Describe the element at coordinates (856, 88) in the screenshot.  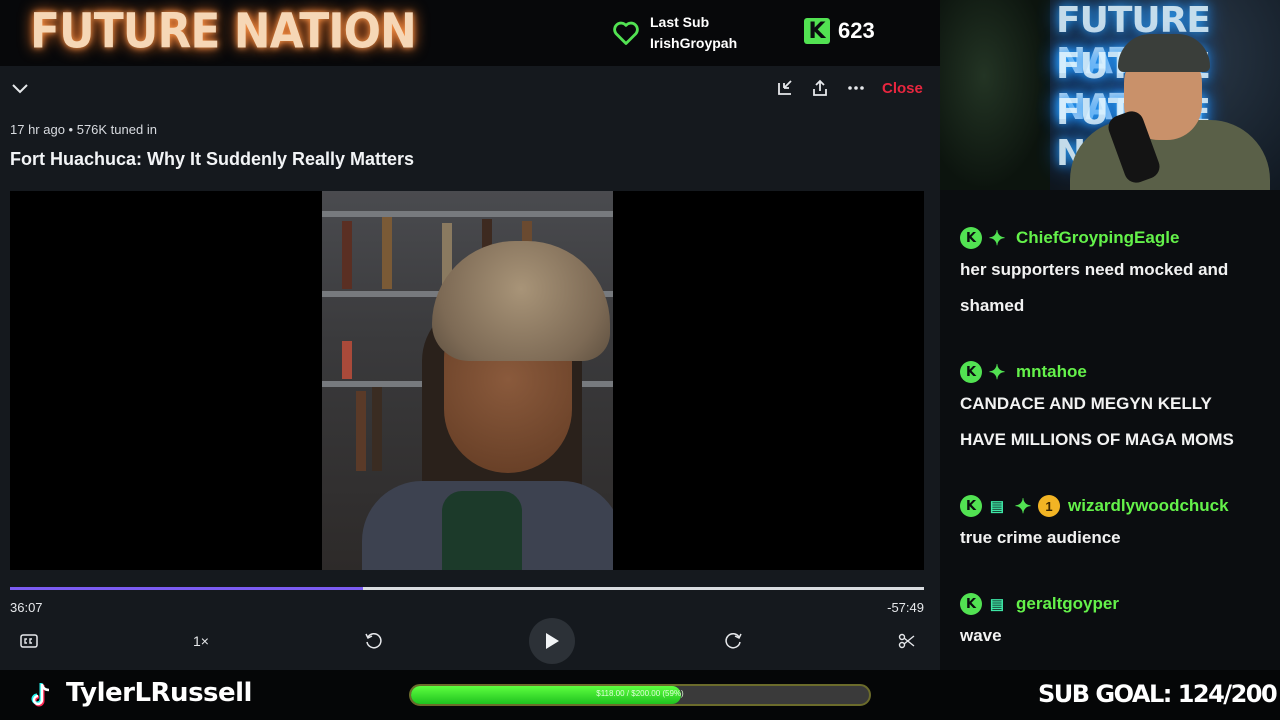
I see `more-icon` at that location.